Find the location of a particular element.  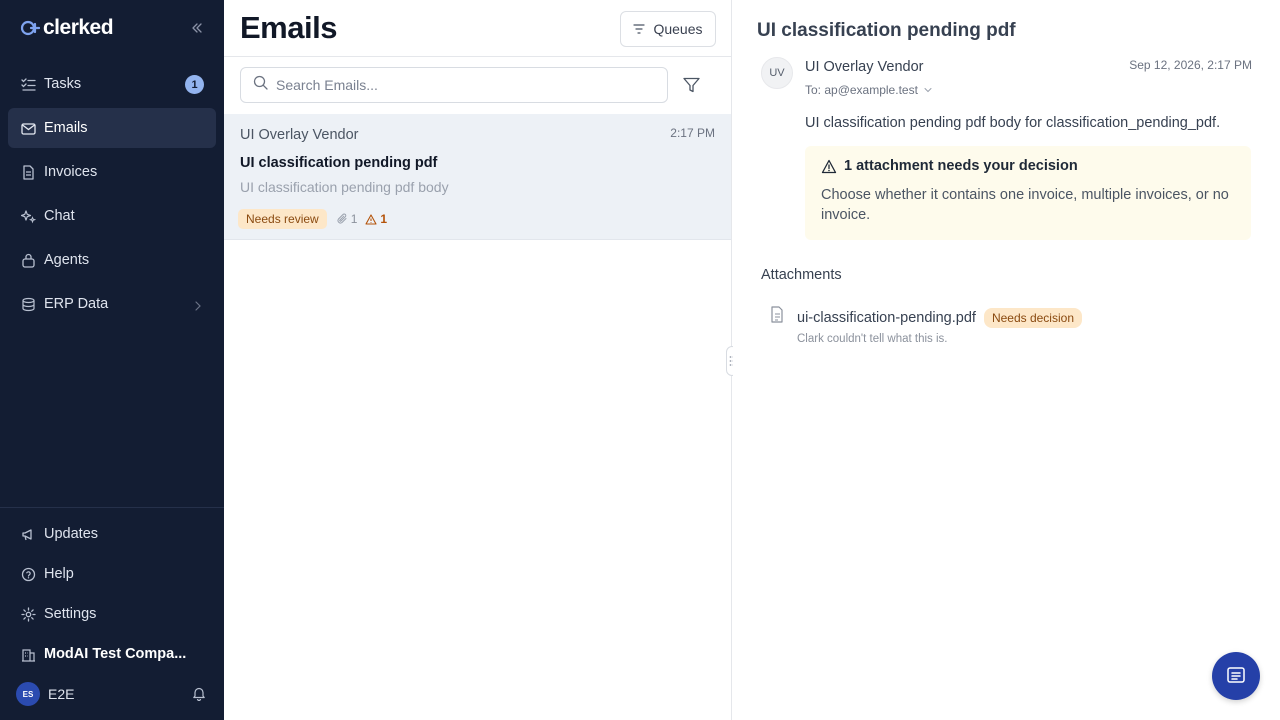

sidebar-item-label: Settings is located at coordinates (70, 614).